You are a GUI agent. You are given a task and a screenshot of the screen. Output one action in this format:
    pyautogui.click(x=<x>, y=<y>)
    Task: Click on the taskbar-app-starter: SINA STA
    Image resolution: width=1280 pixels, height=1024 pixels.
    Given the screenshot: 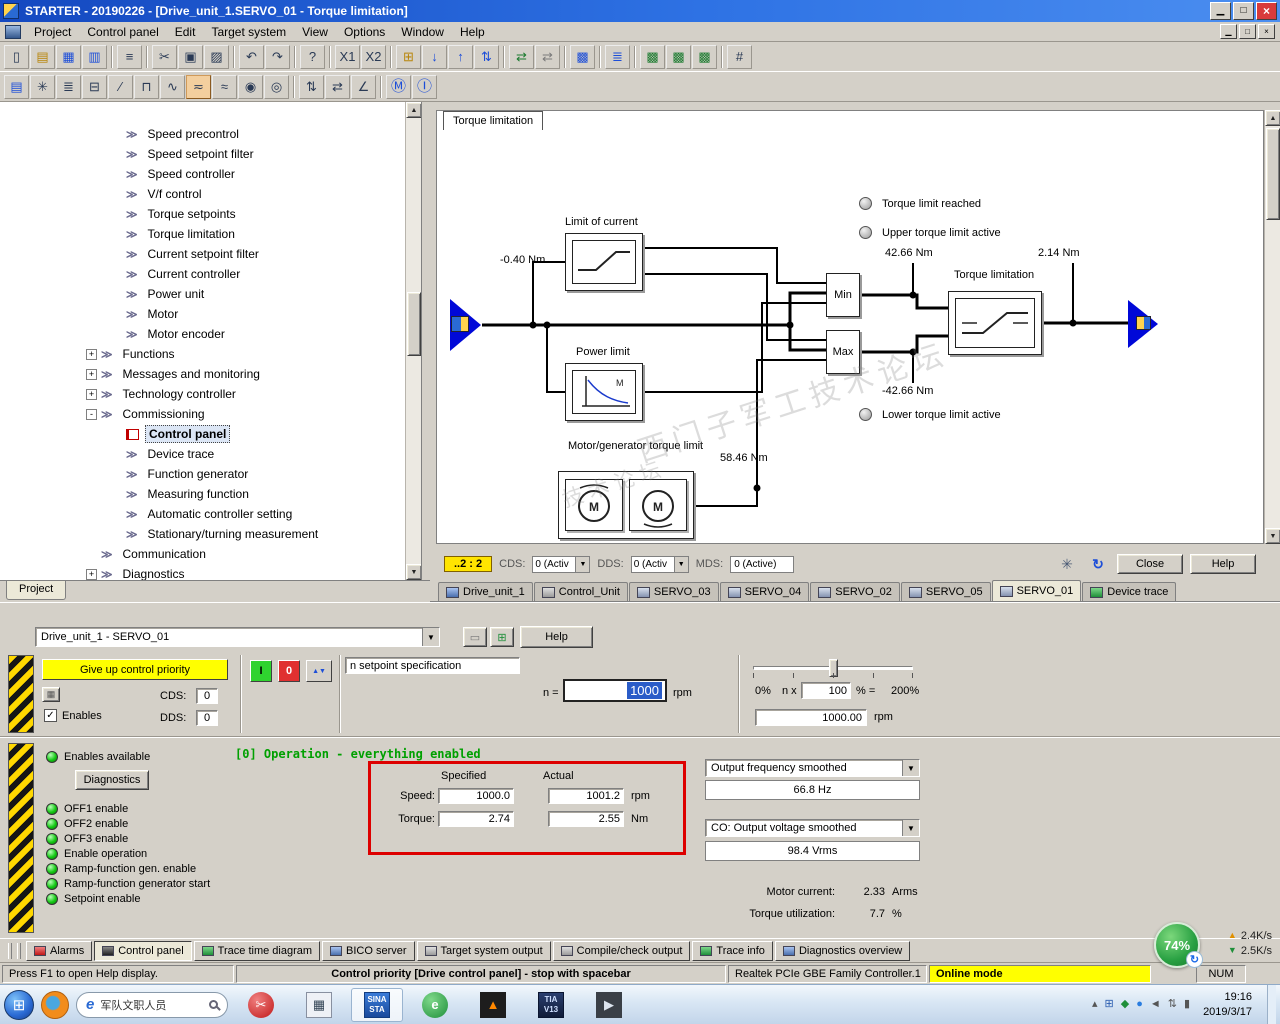 What is the action you would take?
    pyautogui.click(x=377, y=1004)
    